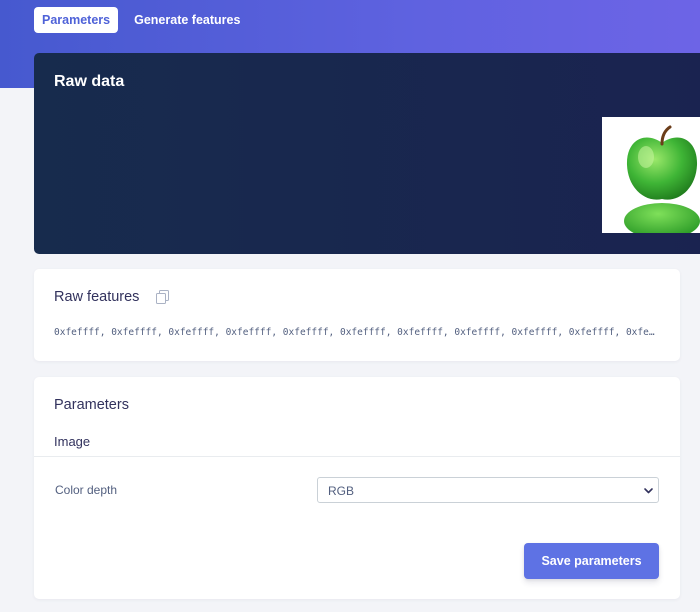  What do you see at coordinates (341, 491) in the screenshot?
I see `color-depth-value: RGB` at bounding box center [341, 491].